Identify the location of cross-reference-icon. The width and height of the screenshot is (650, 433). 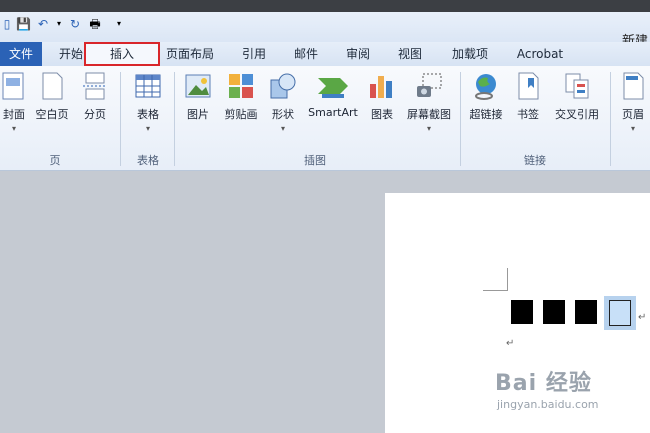
(577, 86).